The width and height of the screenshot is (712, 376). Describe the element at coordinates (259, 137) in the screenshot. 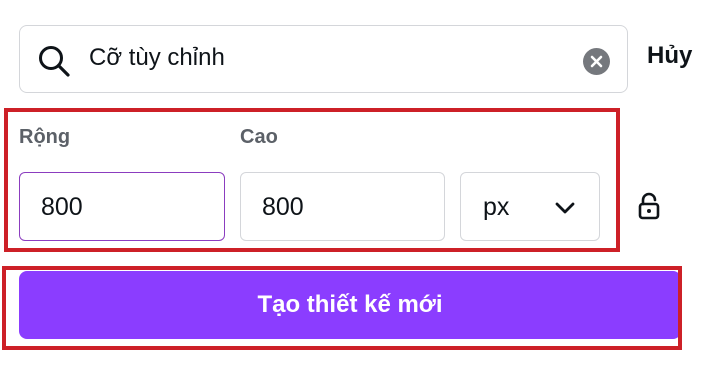

I see `height-label: Cao` at that location.